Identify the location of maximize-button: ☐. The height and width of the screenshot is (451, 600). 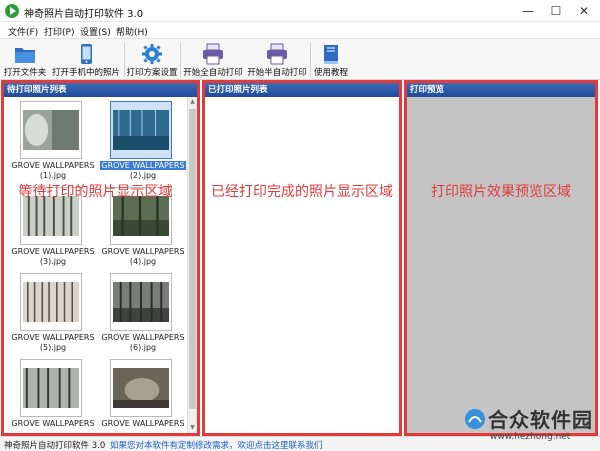
(556, 11).